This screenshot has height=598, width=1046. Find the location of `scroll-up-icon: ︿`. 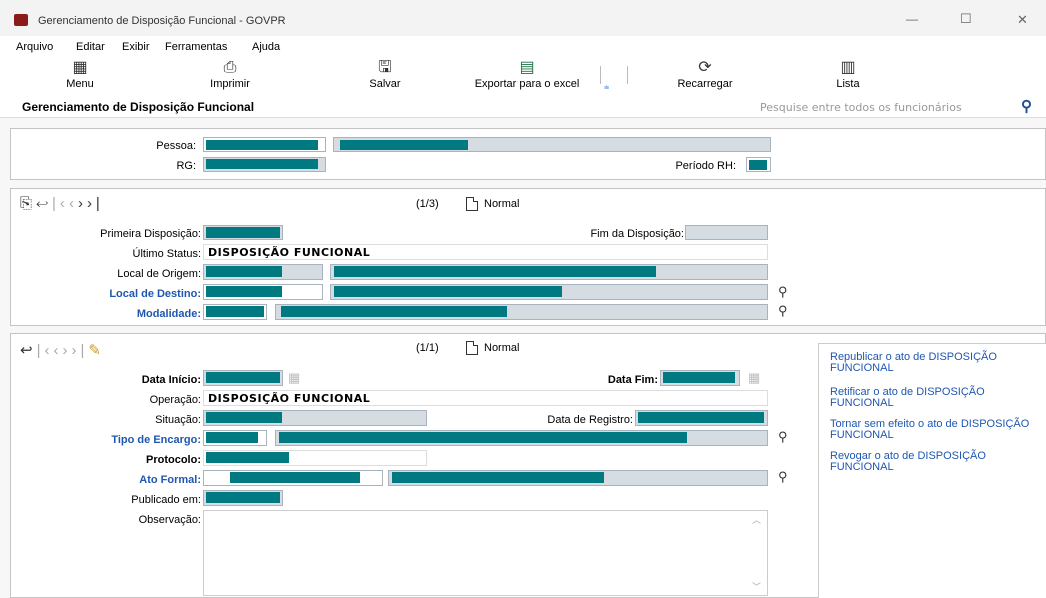

scroll-up-icon: ︿ is located at coordinates (756, 519).